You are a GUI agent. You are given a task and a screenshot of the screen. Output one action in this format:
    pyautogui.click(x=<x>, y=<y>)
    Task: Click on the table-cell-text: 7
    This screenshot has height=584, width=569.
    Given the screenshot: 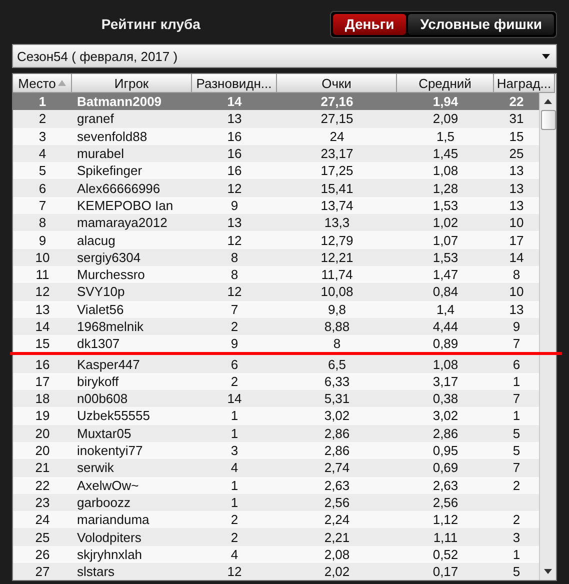 What is the action you would take?
    pyautogui.click(x=517, y=343)
    